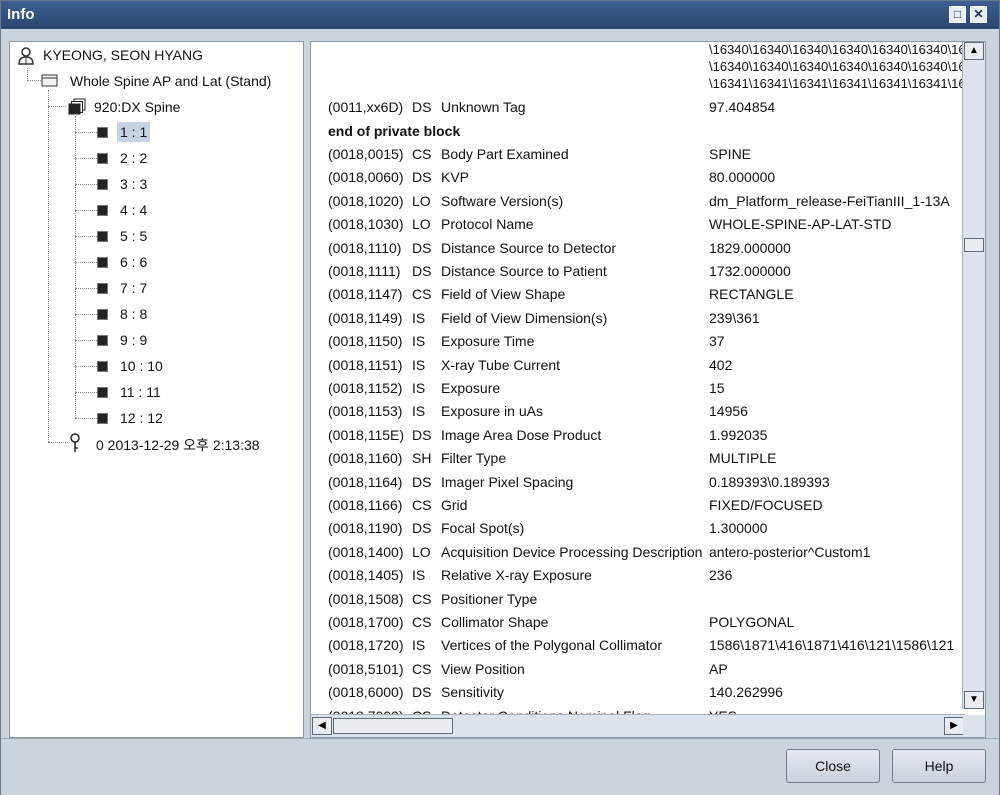  Describe the element at coordinates (471, 388) in the screenshot. I see `attribute-name: Exposure` at that location.